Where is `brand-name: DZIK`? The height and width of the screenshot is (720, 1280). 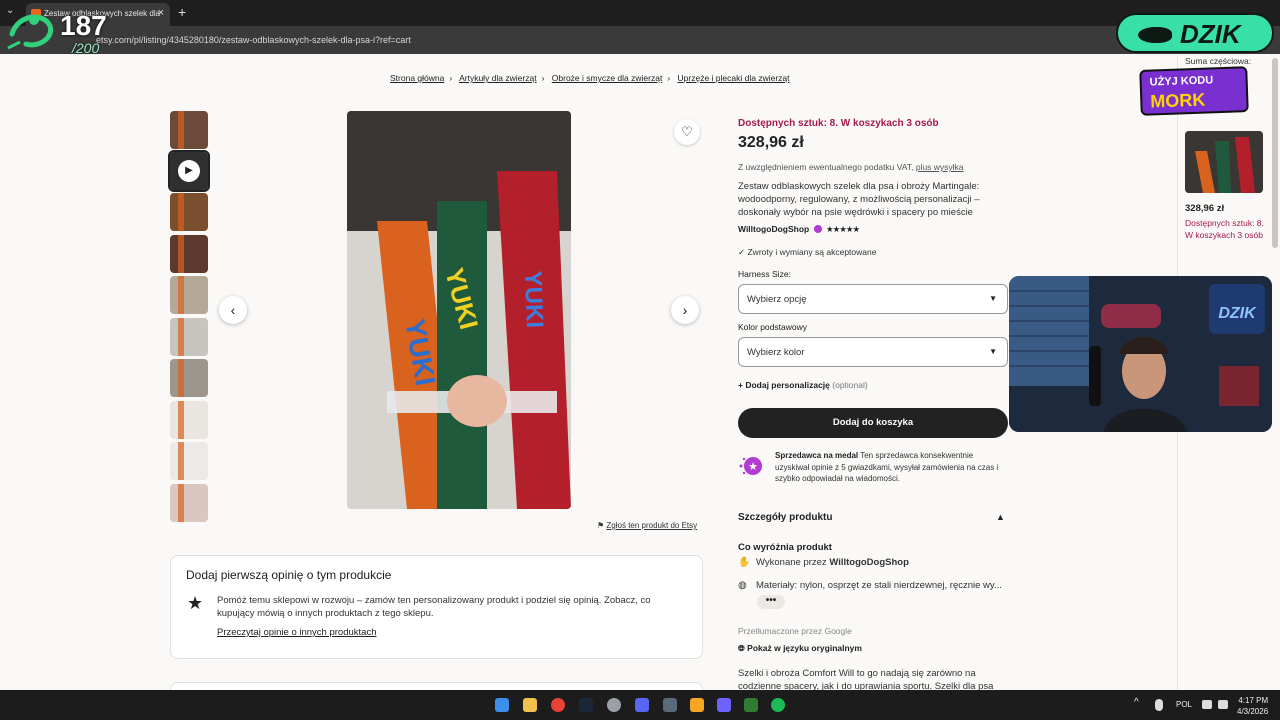
brand-name: DZIK is located at coordinates (1210, 34).